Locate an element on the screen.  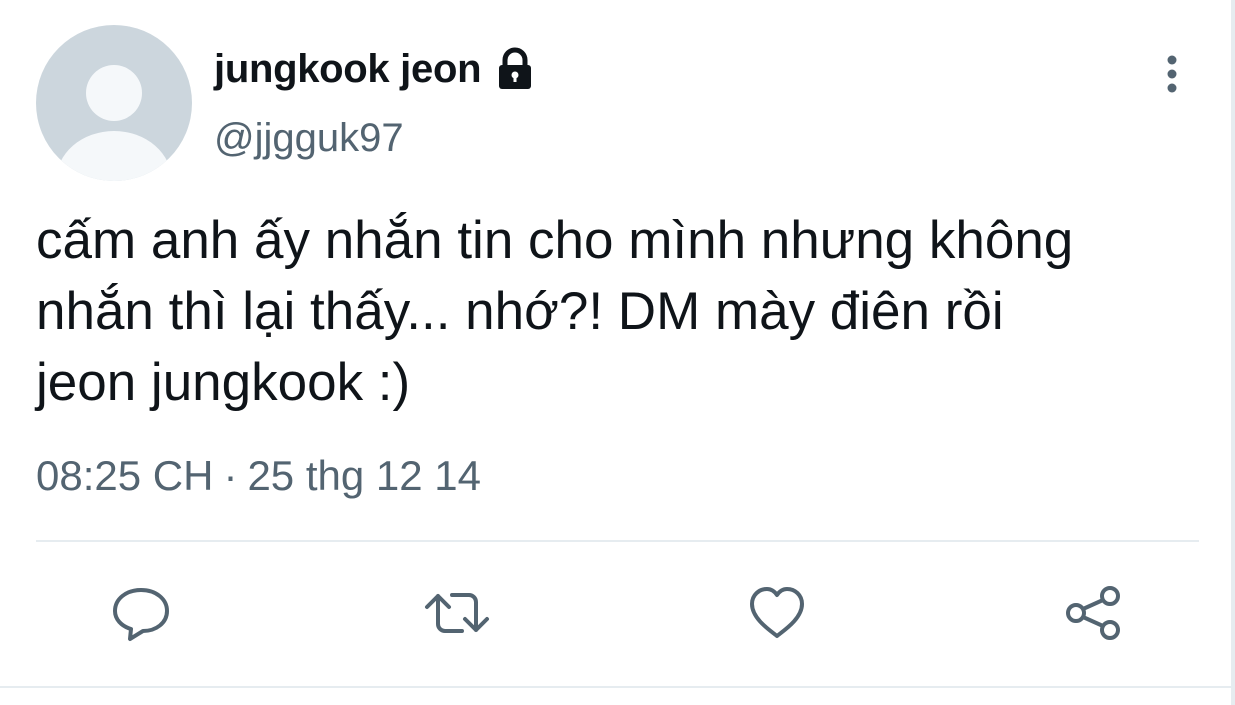
display-name-row: jungkook jeon is located at coordinates (375, 69).